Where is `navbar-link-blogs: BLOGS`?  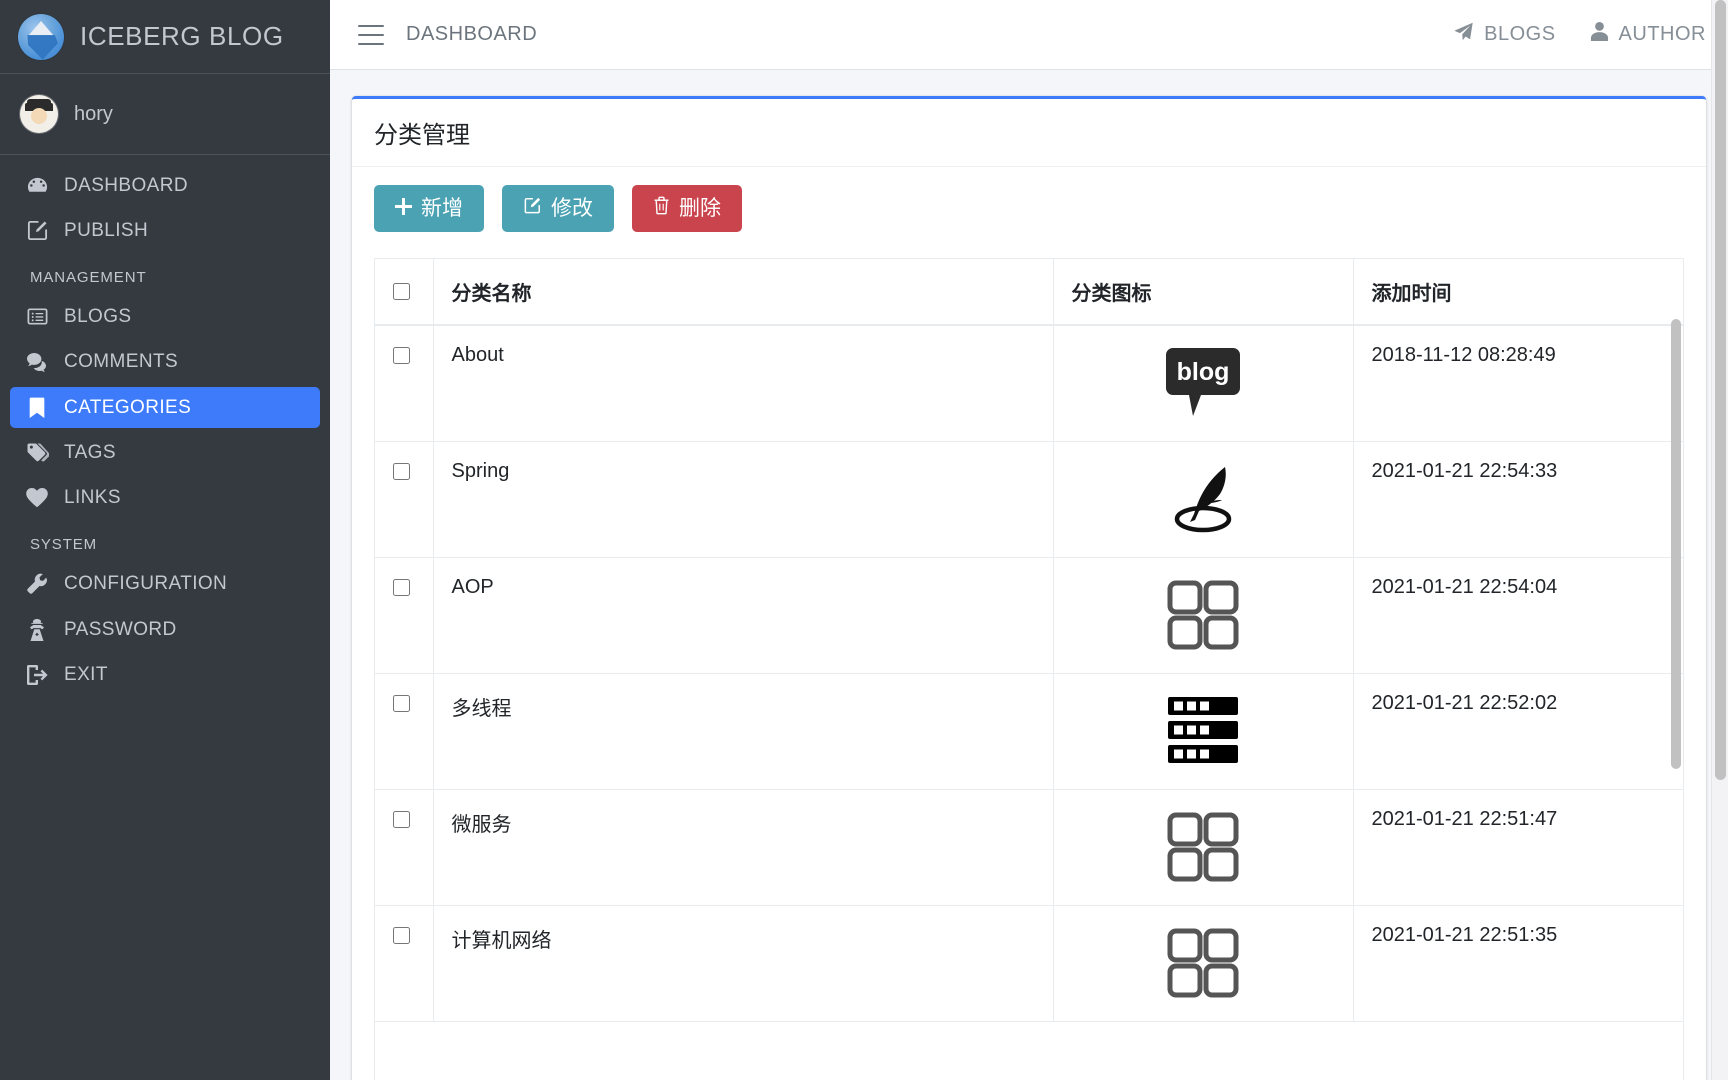 navbar-link-blogs: BLOGS is located at coordinates (1504, 34).